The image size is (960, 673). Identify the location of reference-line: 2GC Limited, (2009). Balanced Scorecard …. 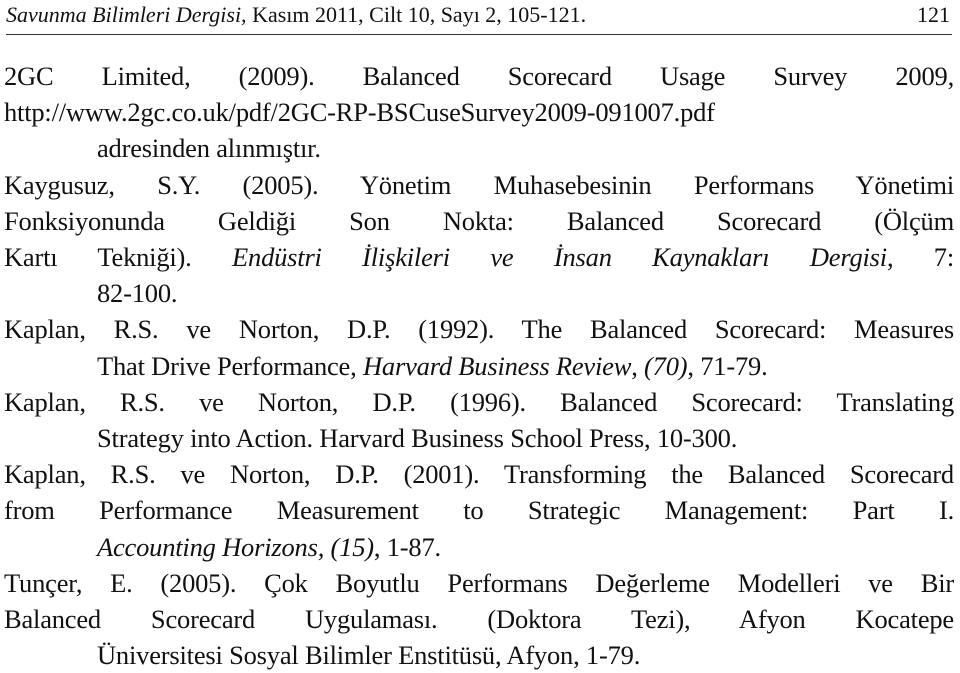
(479, 76).